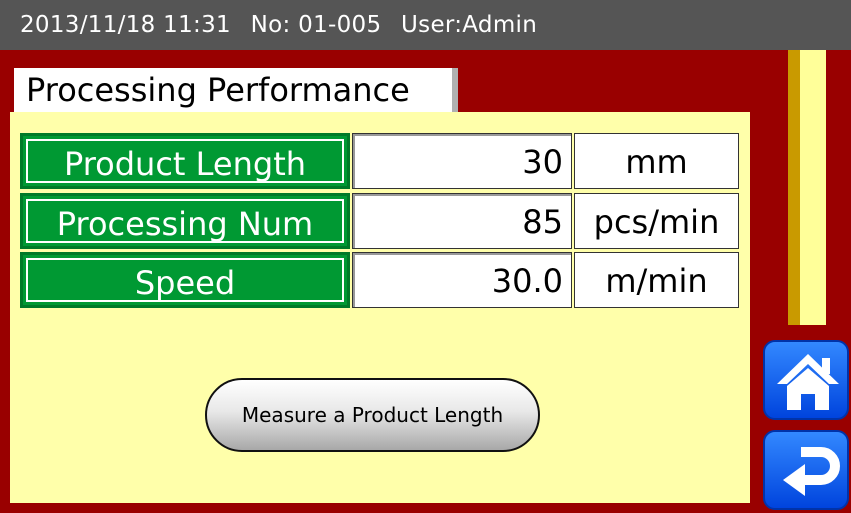 Image resolution: width=851 pixels, height=513 pixels. Describe the element at coordinates (462, 161) in the screenshot. I see `product-length-value: 30` at that location.